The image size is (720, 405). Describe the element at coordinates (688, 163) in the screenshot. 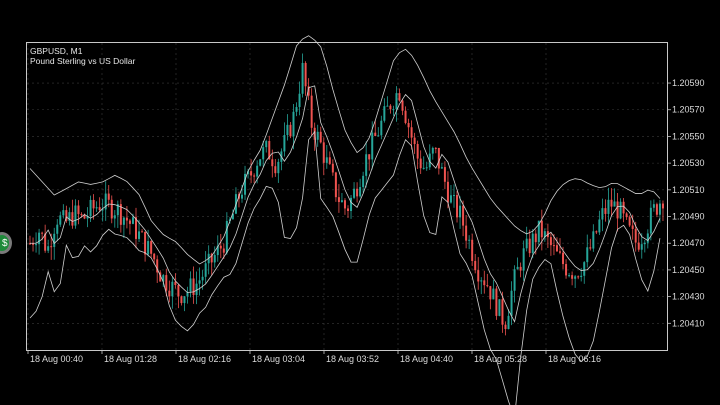

I see `y-tick-label: 1.20530` at that location.